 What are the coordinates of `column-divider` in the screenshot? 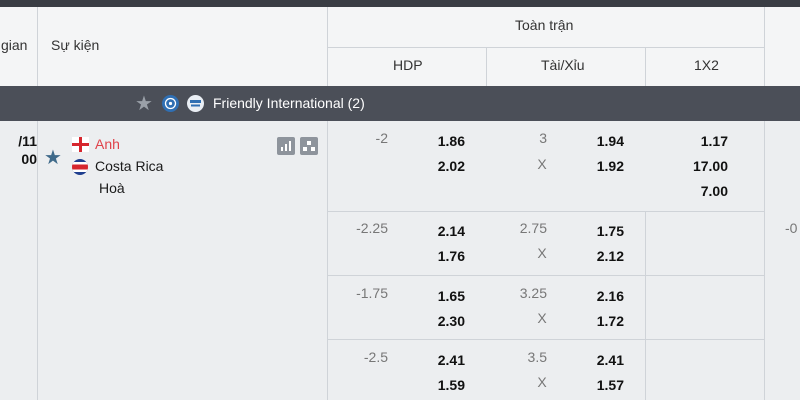 It's located at (764, 260).